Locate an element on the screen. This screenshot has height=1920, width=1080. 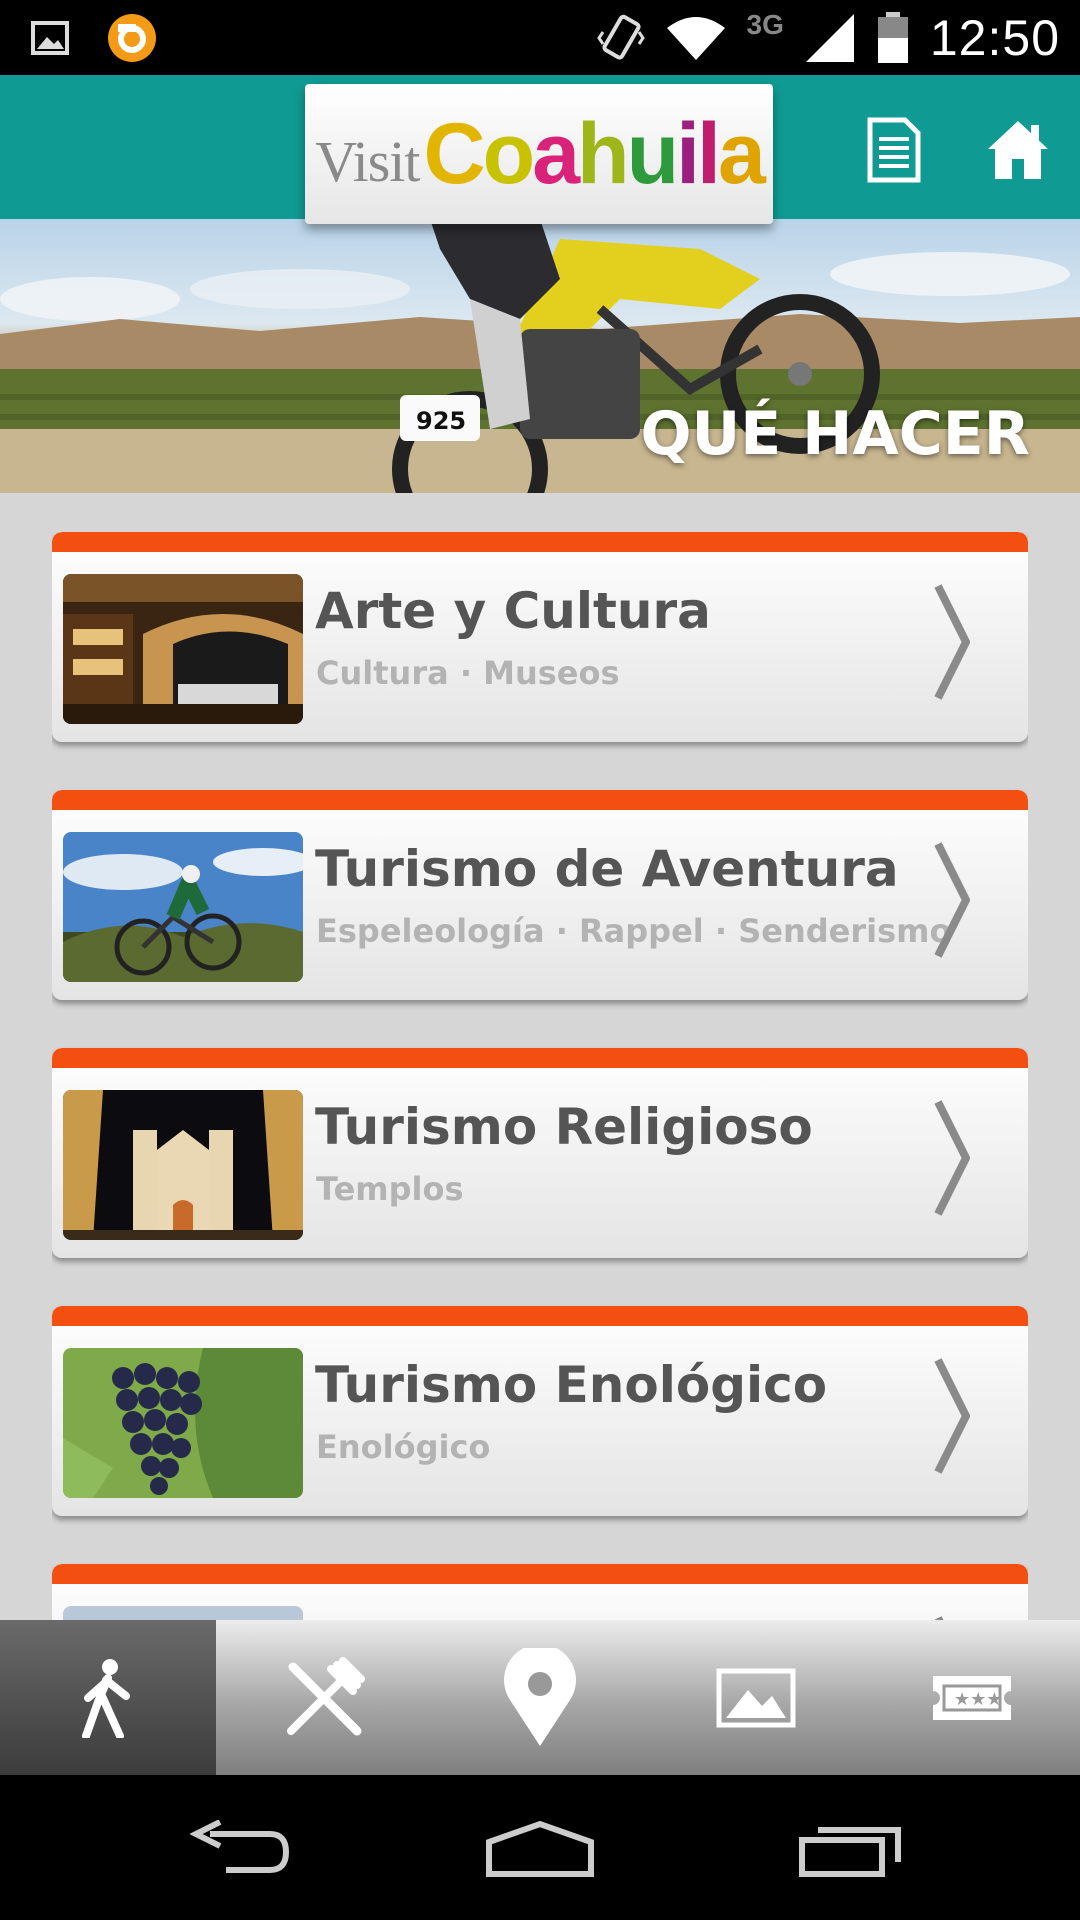
logo-brand-text: Coahuila is located at coordinates (594, 153).